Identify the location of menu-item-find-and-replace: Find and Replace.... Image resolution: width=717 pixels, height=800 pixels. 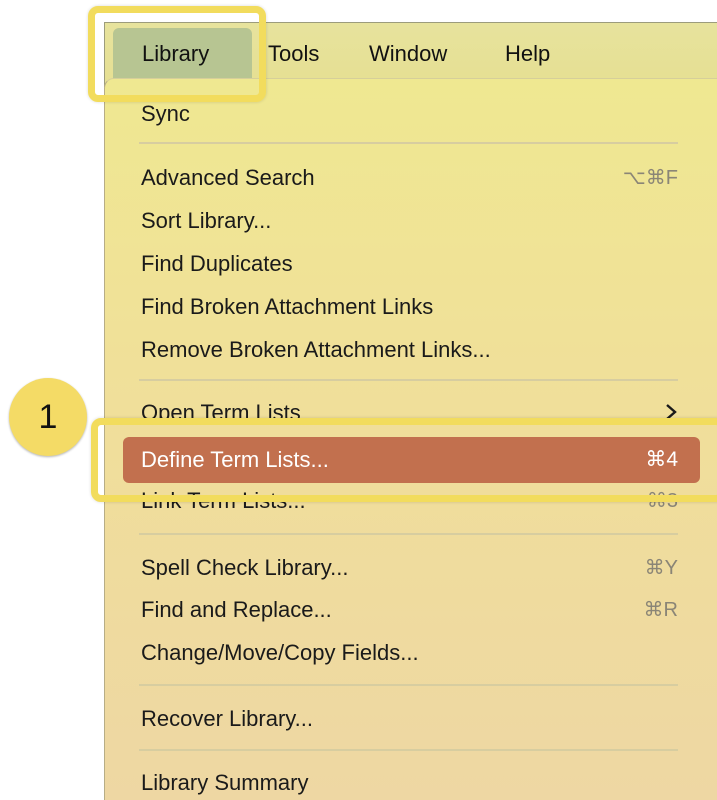
(236, 610).